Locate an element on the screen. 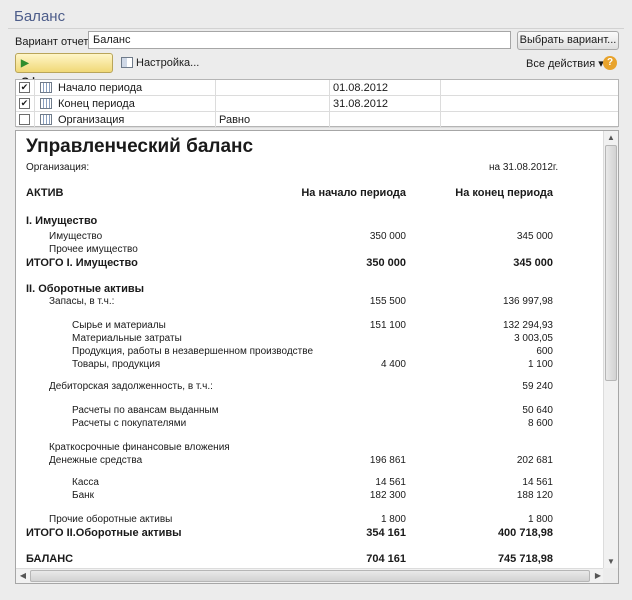 This screenshot has width=632, height=600. report-row: I. Имущество is located at coordinates (308, 221).